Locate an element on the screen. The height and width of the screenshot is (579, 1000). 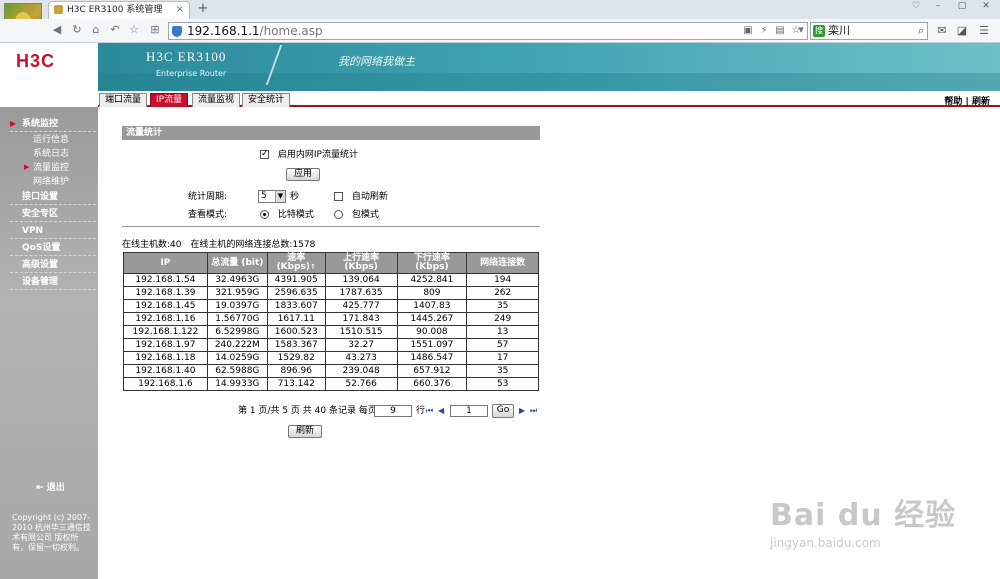
search-icon: ⌕ is located at coordinates (921, 31).